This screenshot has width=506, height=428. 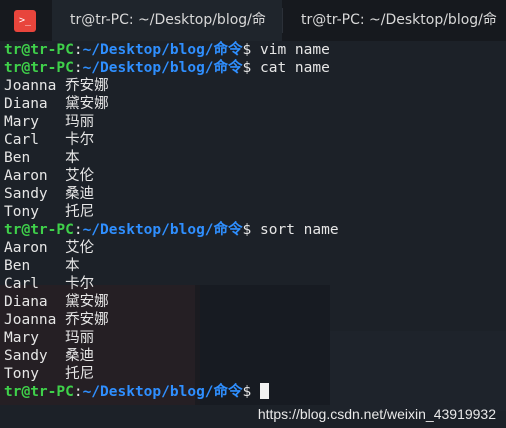 I want to click on command-text: vim name, so click(x=295, y=50).